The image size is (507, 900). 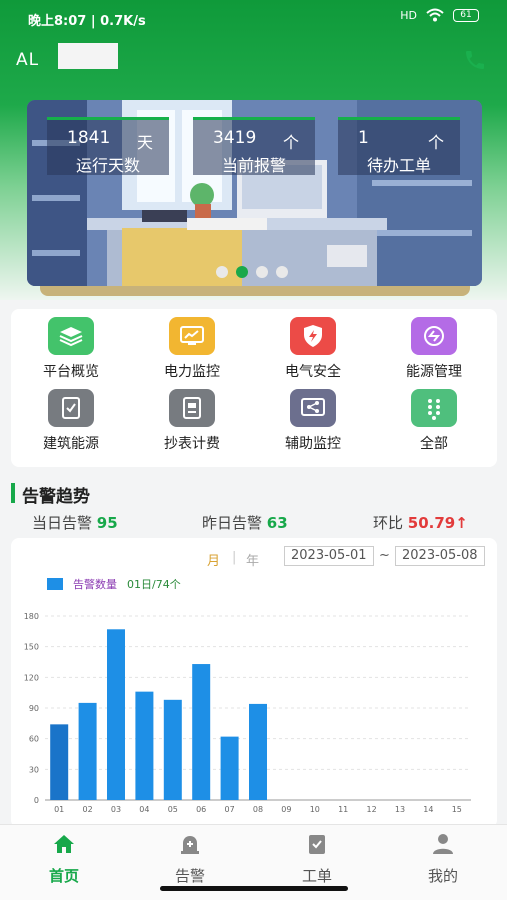 What do you see at coordinates (466, 15) in the screenshot?
I see `battery-icon: 61` at bounding box center [466, 15].